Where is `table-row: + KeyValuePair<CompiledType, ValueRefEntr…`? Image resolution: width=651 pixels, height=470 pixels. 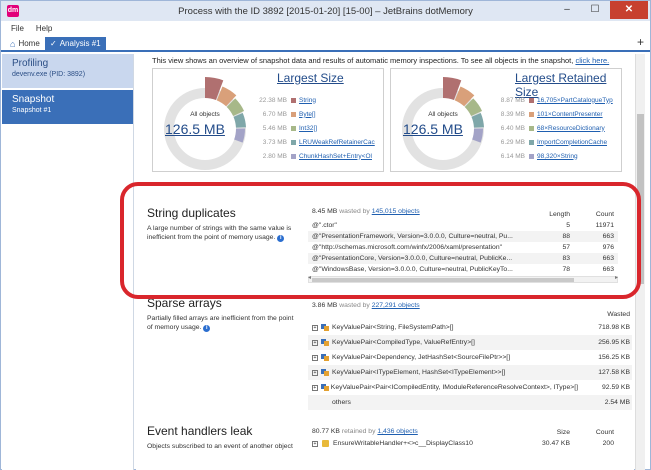
table-row: + KeyValuePair<CompiledType, ValueRefEntr… is located at coordinates (470, 342).